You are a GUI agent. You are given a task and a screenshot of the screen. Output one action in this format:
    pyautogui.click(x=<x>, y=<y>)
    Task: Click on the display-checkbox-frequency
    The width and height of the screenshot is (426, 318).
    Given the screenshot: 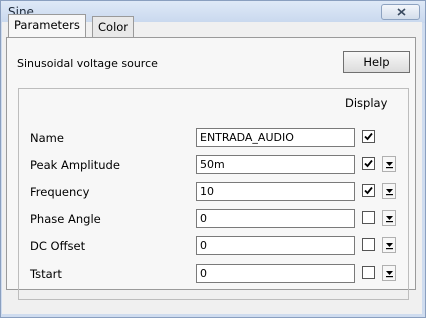 What is the action you would take?
    pyautogui.click(x=368, y=190)
    